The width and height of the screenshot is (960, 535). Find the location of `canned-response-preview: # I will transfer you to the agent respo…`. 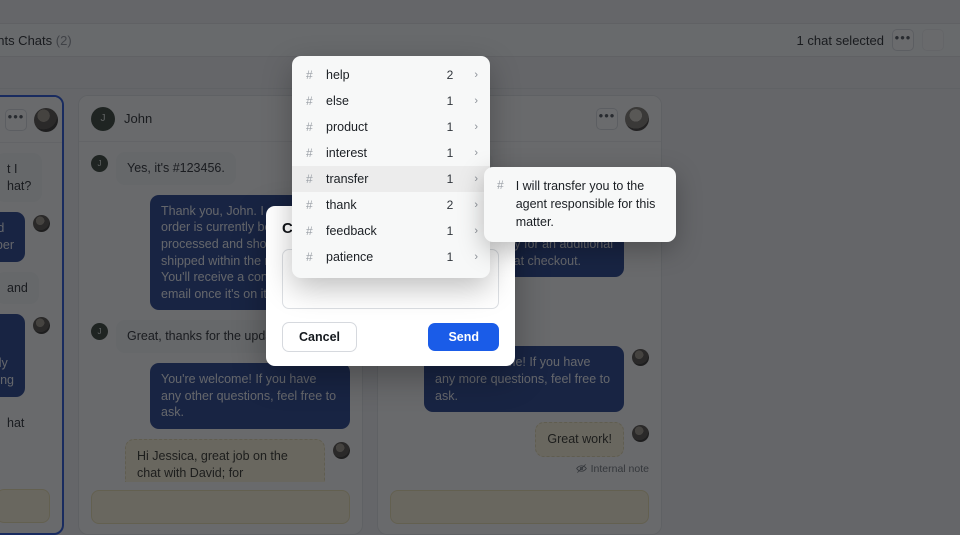

canned-response-preview: # I will transfer you to the agent respo… is located at coordinates (580, 205).